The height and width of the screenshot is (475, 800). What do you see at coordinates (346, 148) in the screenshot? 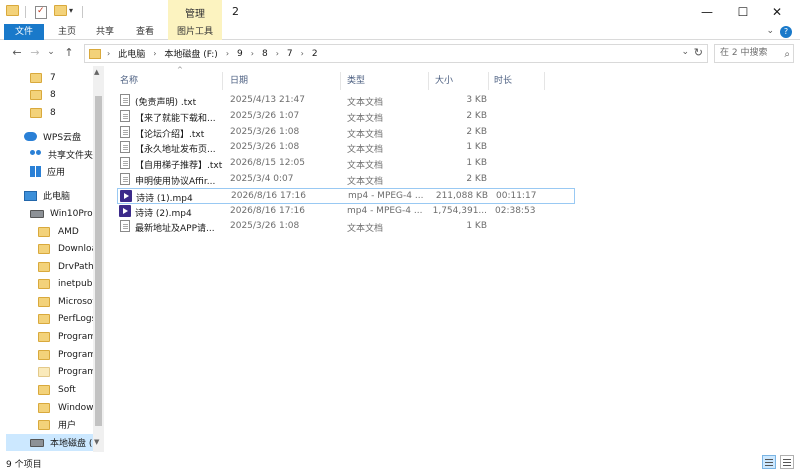
I see `file-row: 【永久地址发布页... 2025/3/26 1:08 文本文档 1 KB` at bounding box center [346, 148].